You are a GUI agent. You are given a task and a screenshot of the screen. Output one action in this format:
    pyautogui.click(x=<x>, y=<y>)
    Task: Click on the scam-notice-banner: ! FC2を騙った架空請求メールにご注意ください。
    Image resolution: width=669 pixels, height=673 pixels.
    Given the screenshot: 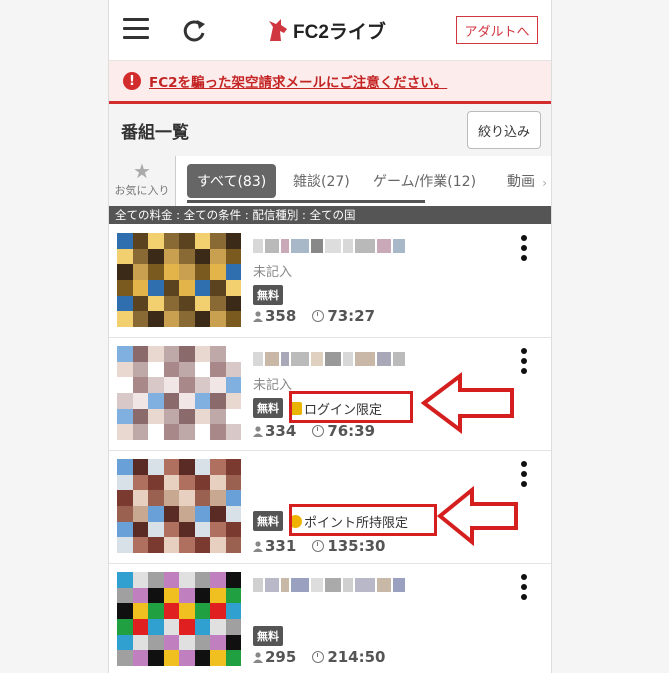 What is the action you would take?
    pyautogui.click(x=330, y=82)
    